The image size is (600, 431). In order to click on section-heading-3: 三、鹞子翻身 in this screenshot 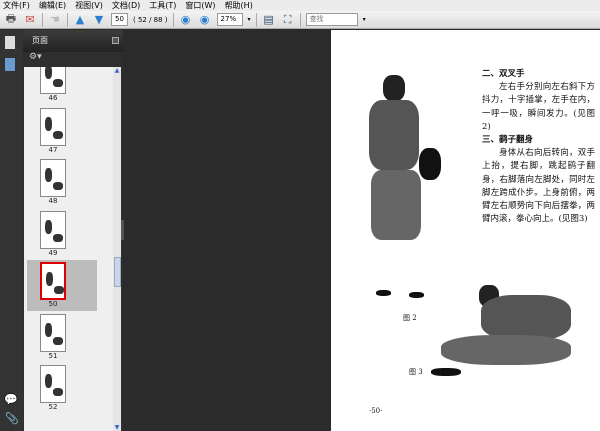, I will do `click(508, 140)`.